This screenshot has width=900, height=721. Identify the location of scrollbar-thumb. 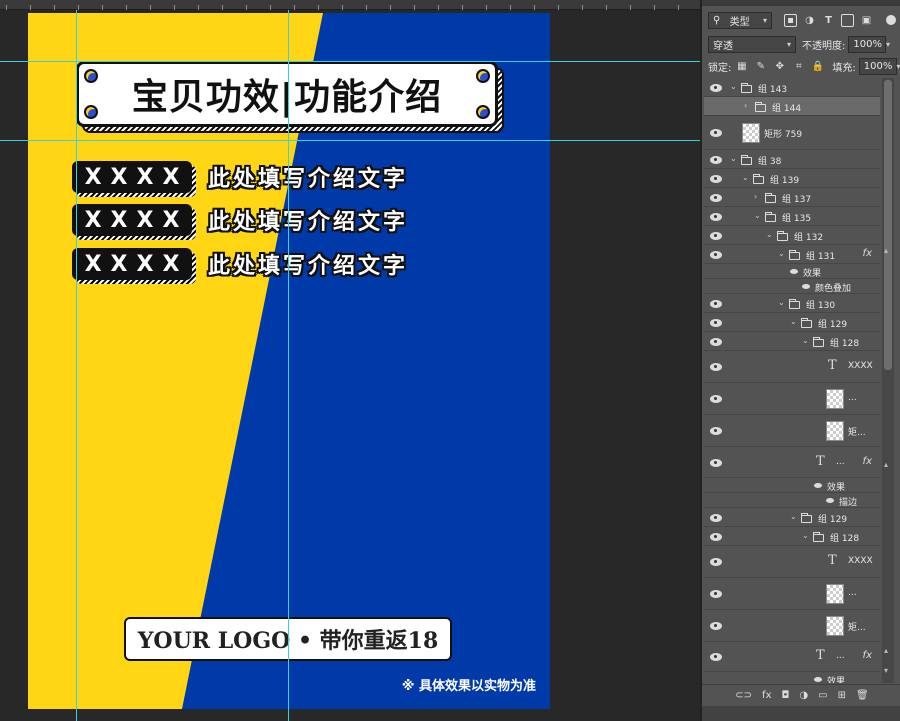
(888, 225).